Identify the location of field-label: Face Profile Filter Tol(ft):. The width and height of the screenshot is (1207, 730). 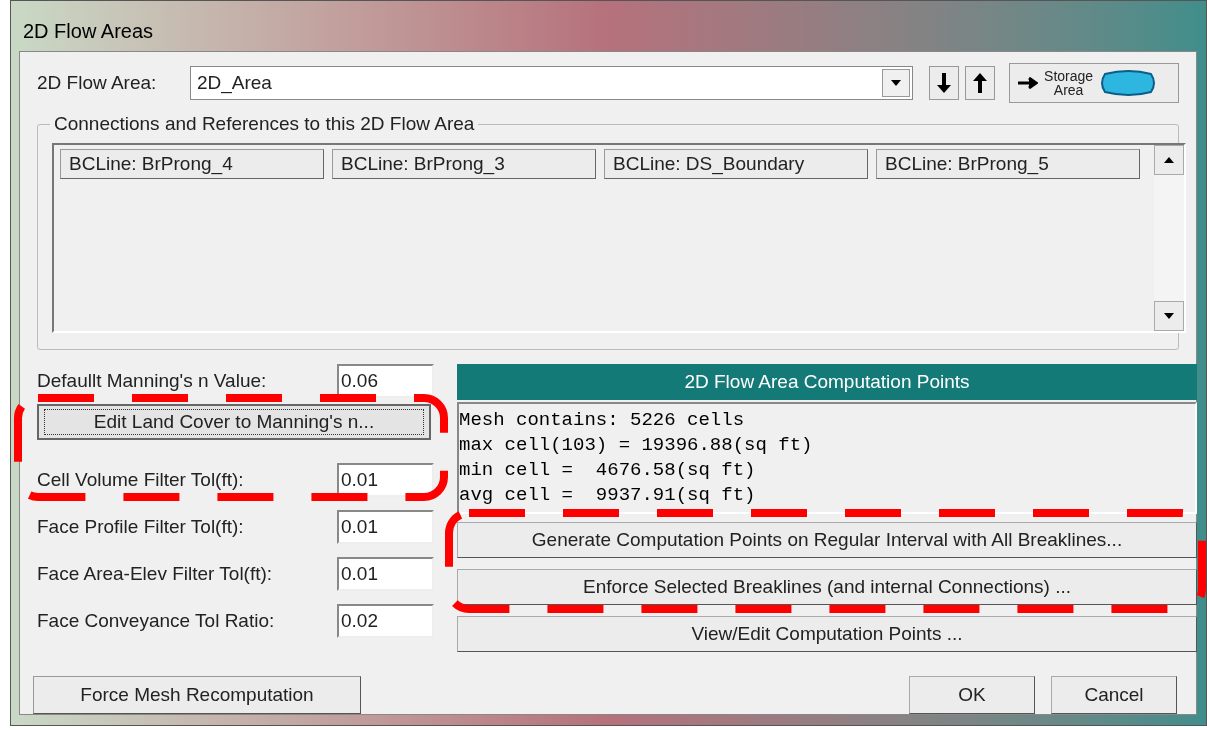
(141, 526).